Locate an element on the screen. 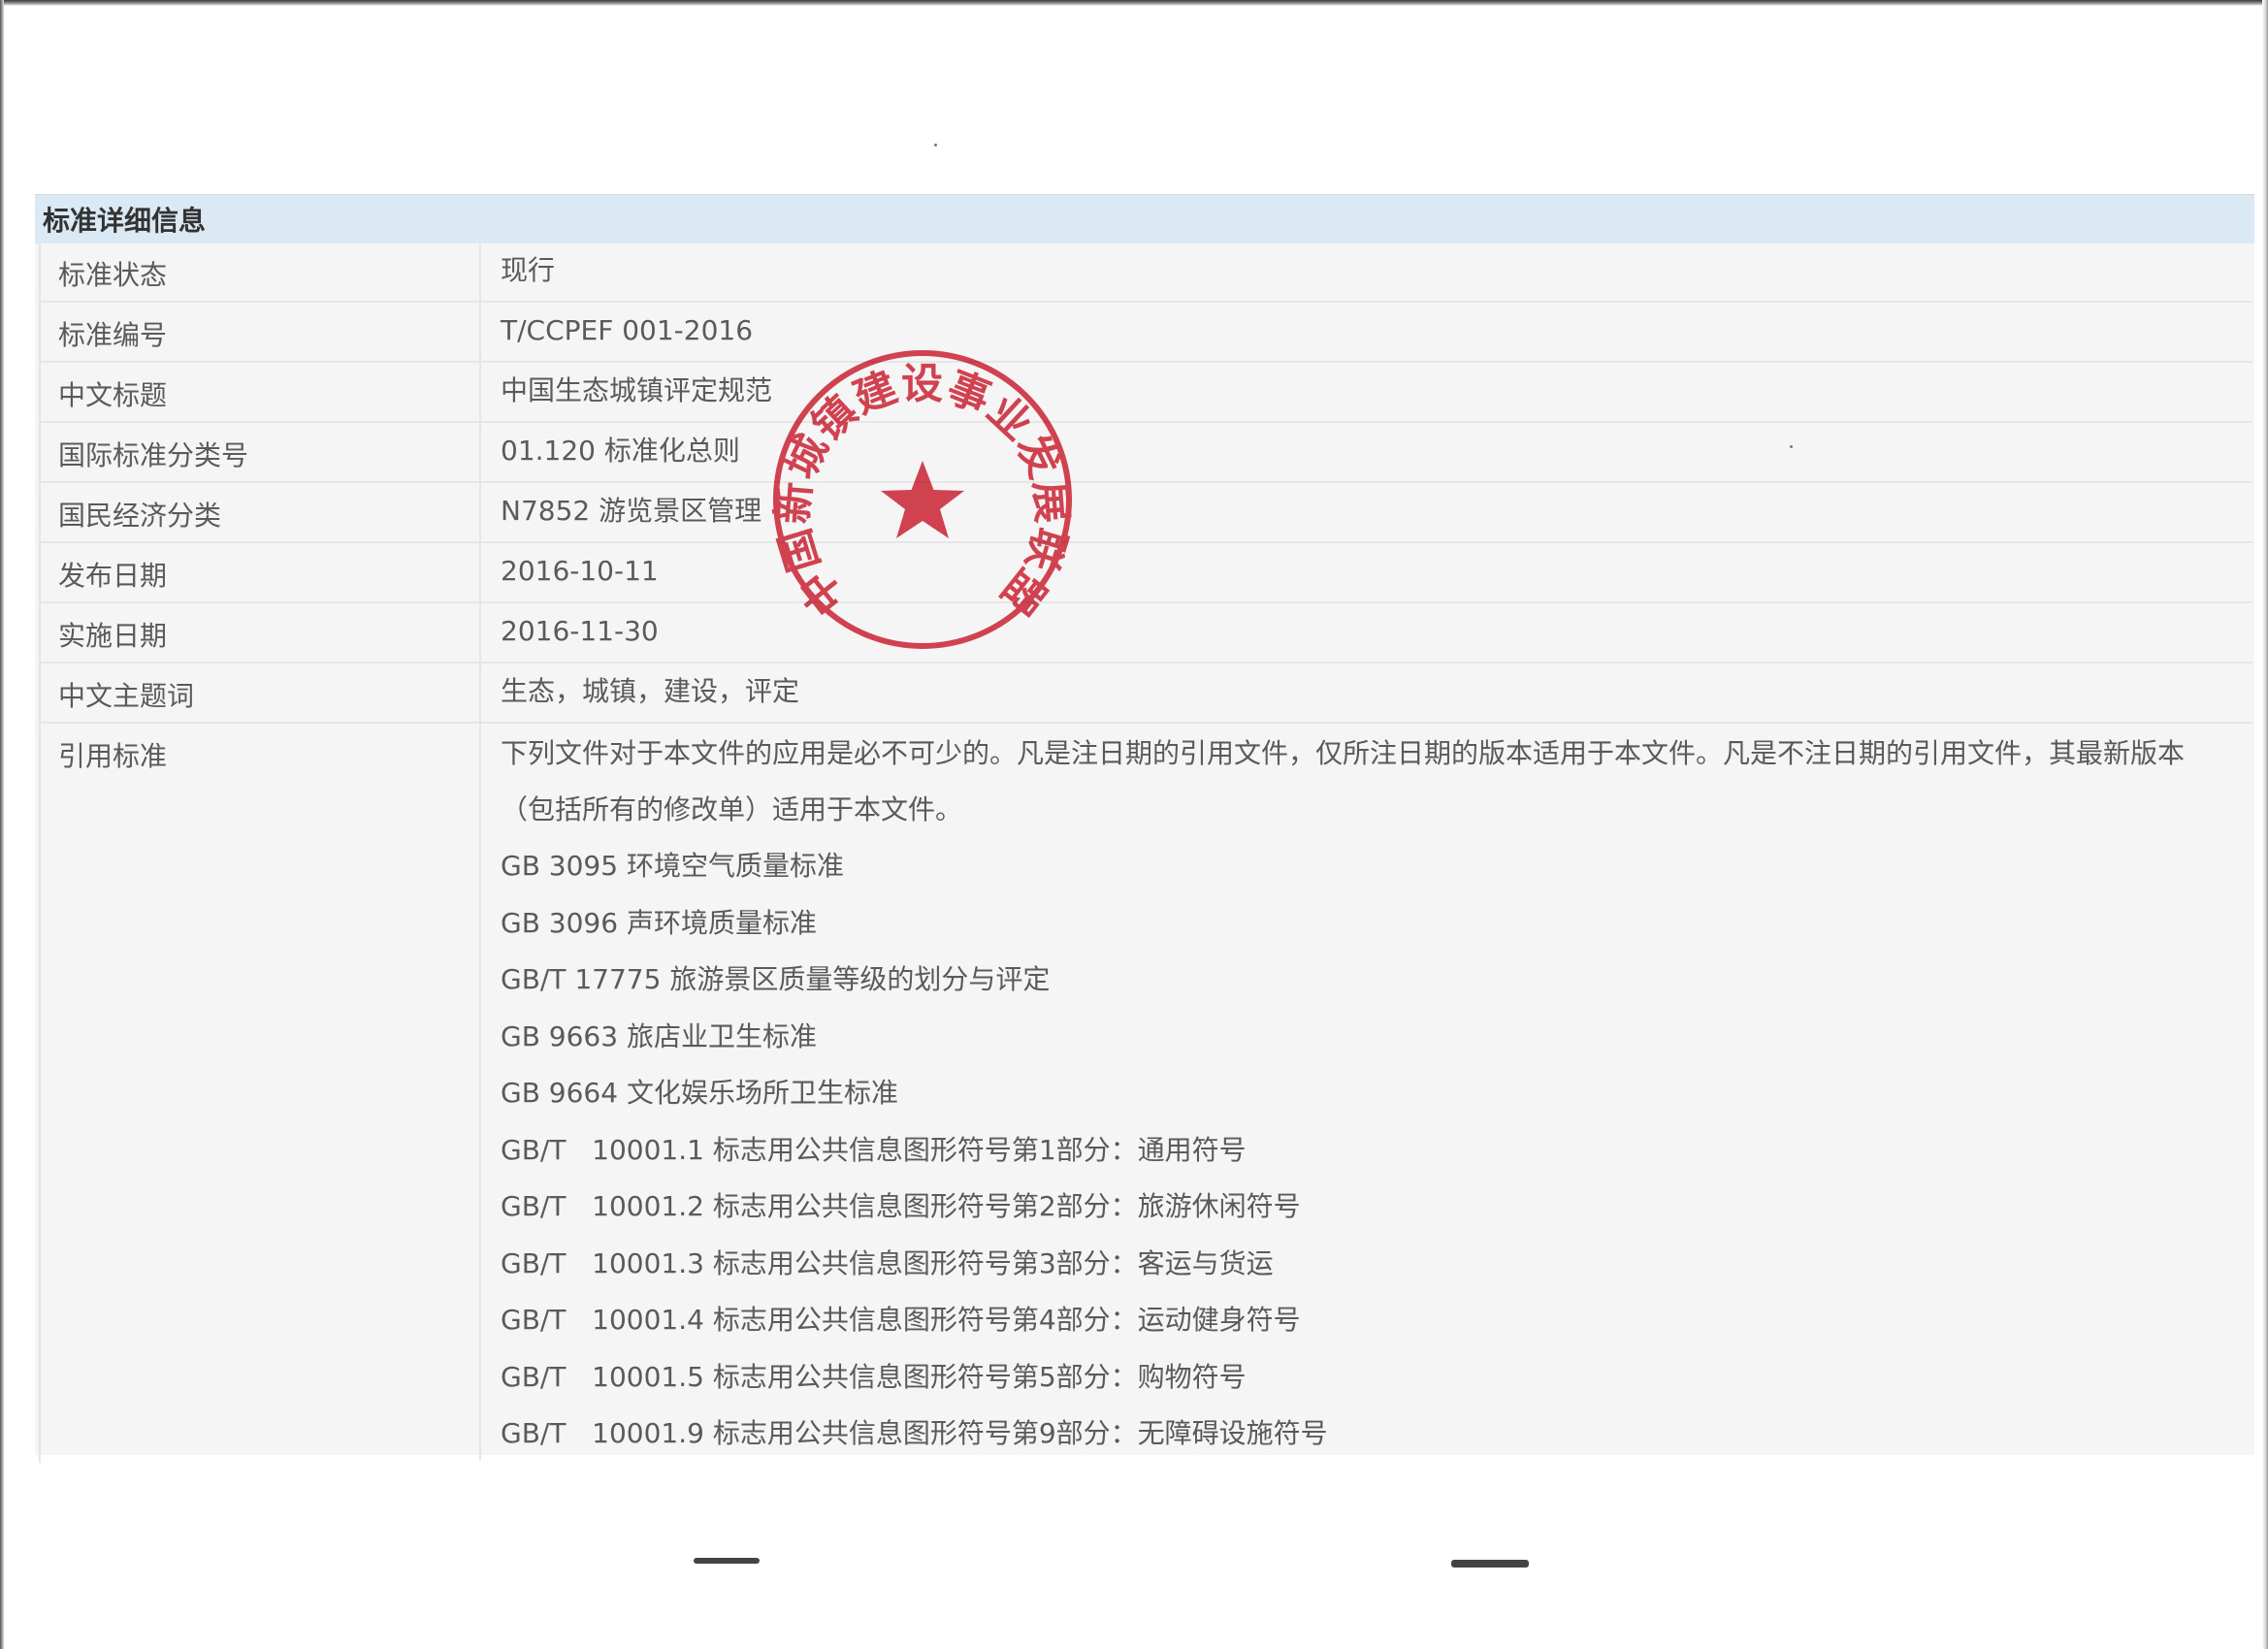 This screenshot has height=1649, width=2268. reference-item: GB/T 10001.3 标志用公共信息图形符号第3部分：客运与货运 is located at coordinates (887, 1262).